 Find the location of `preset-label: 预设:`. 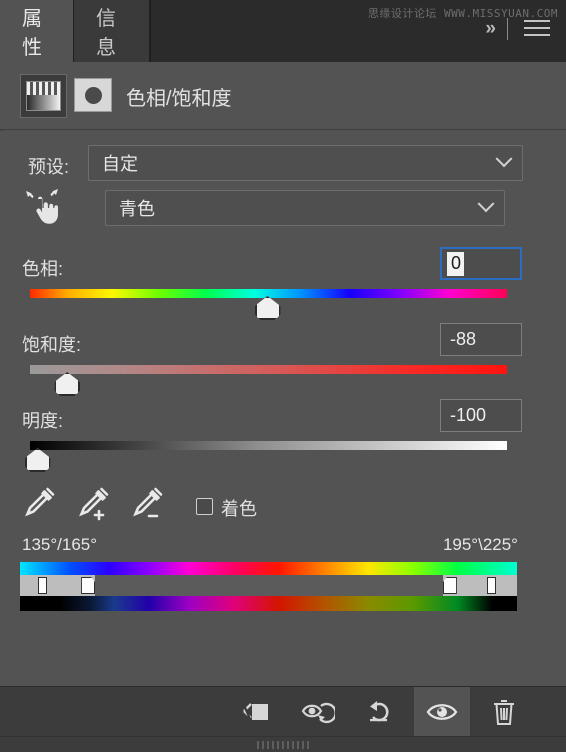

preset-label: 预设: is located at coordinates (49, 167).